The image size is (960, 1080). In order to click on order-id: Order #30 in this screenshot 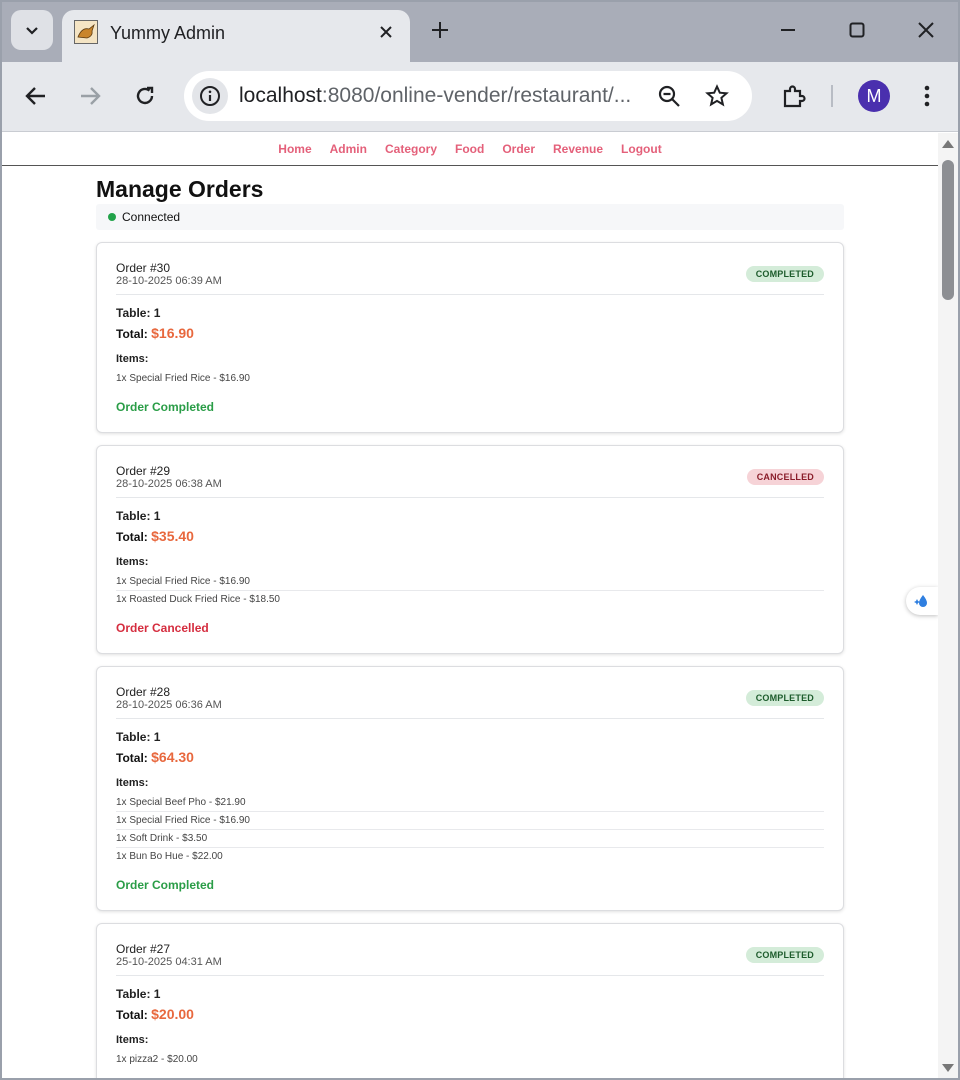, I will do `click(143, 268)`.